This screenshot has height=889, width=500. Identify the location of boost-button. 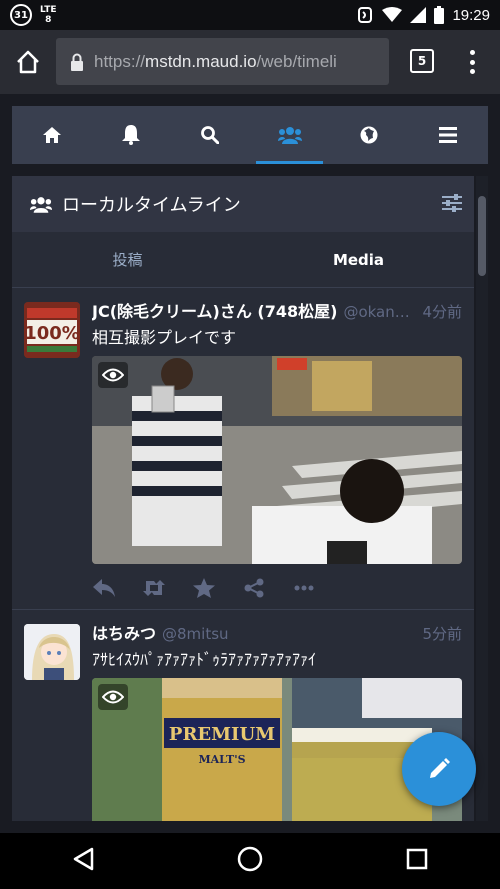
(154, 588).